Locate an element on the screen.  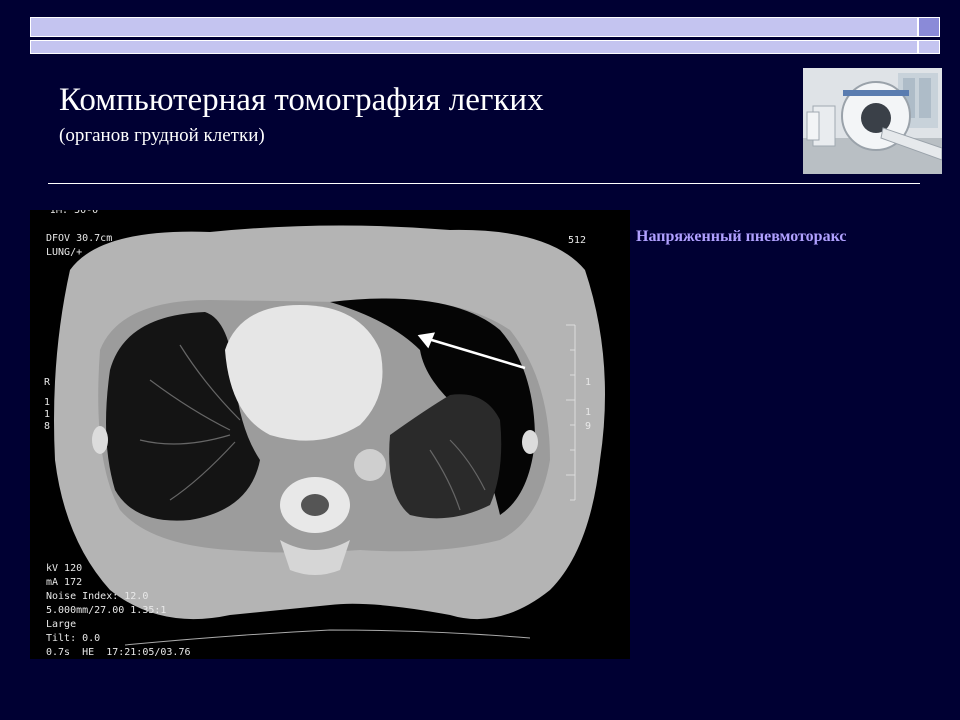
ct-tilt-text: Tilt: 0.0 is located at coordinates (73, 638).